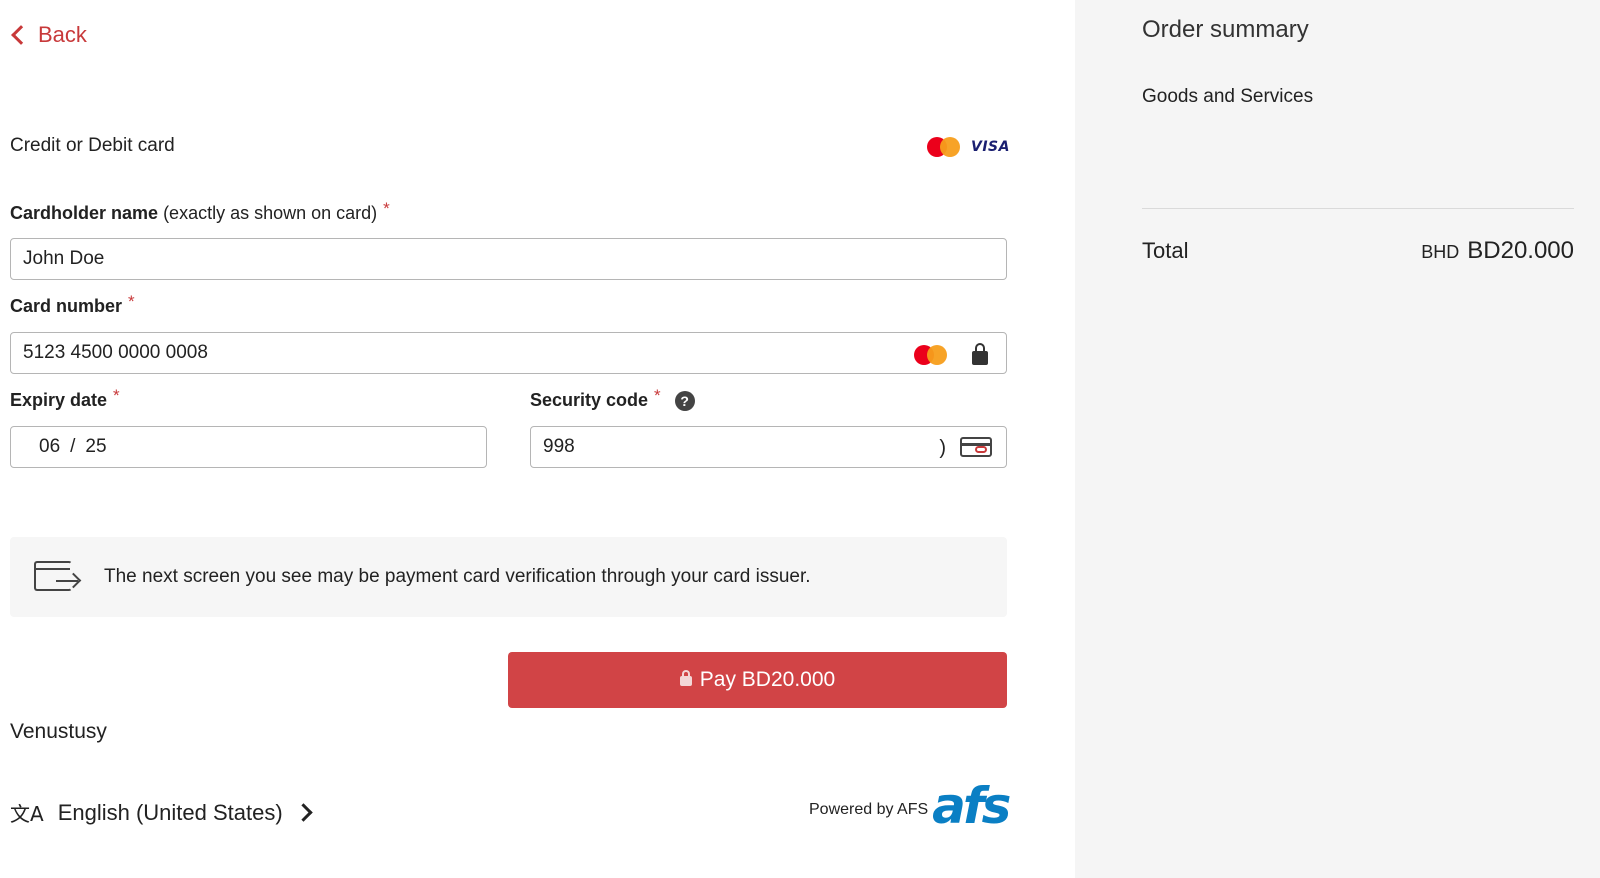 This screenshot has width=1600, height=878. What do you see at coordinates (612, 398) in the screenshot?
I see `security-code-label: Security code * ?` at bounding box center [612, 398].